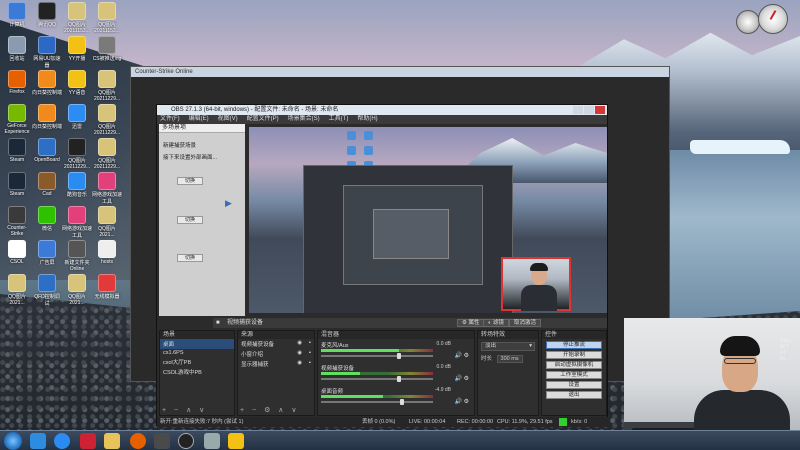 This screenshot has height=450, width=800. Describe the element at coordinates (77, 117) in the screenshot. I see `desktop-icon: 迅雷` at that location.